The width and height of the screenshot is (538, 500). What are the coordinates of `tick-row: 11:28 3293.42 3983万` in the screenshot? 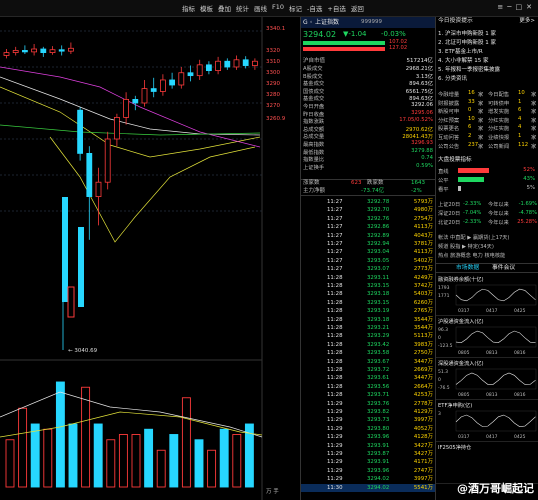 It's located at (368, 345).